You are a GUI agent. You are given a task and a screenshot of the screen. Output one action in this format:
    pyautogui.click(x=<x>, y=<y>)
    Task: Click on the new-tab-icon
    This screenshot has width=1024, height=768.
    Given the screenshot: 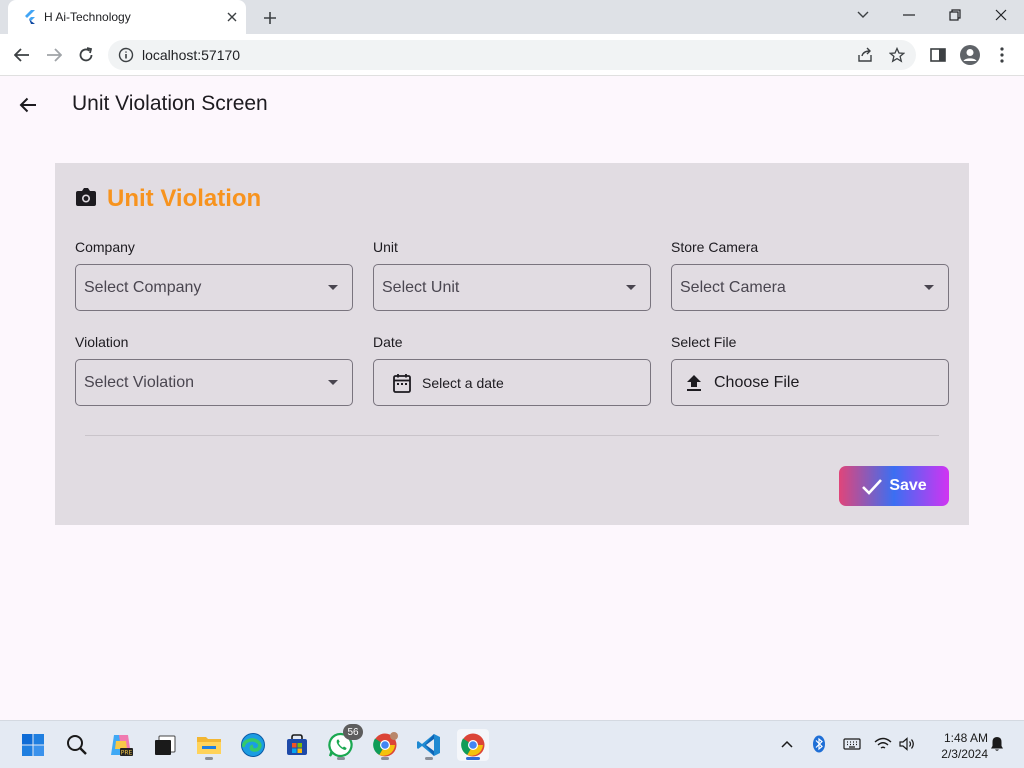 What is the action you would take?
    pyautogui.click(x=270, y=18)
    